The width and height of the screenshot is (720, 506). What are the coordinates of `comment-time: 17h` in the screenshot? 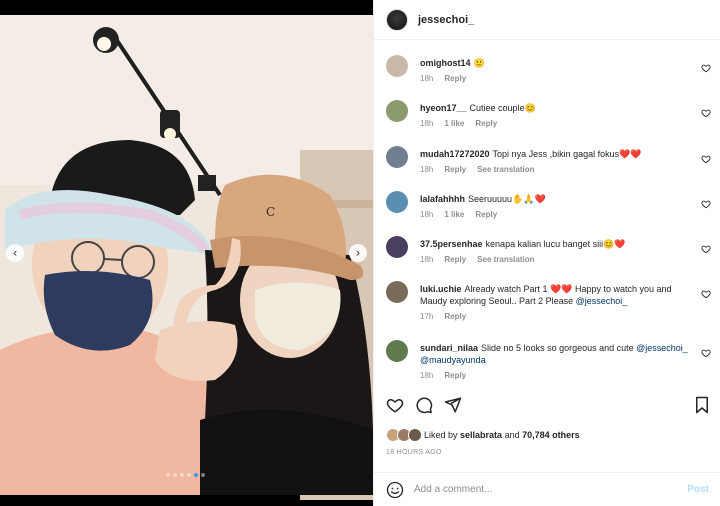 It's located at (427, 316).